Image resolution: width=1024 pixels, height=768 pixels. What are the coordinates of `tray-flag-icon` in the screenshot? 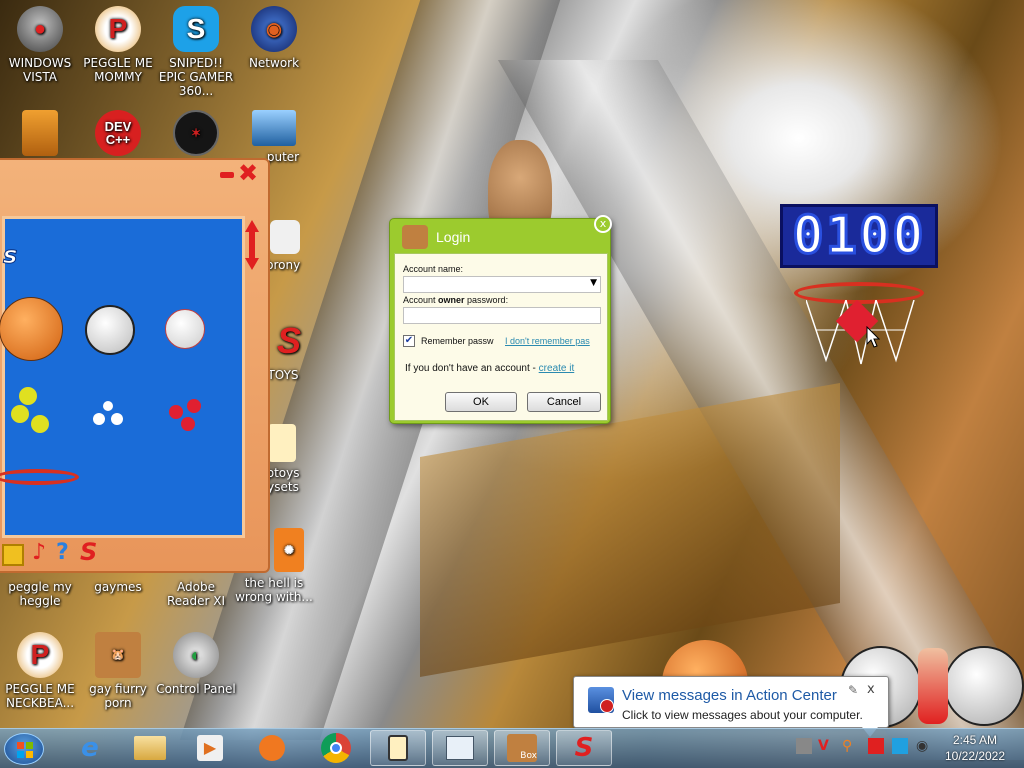 It's located at (876, 746).